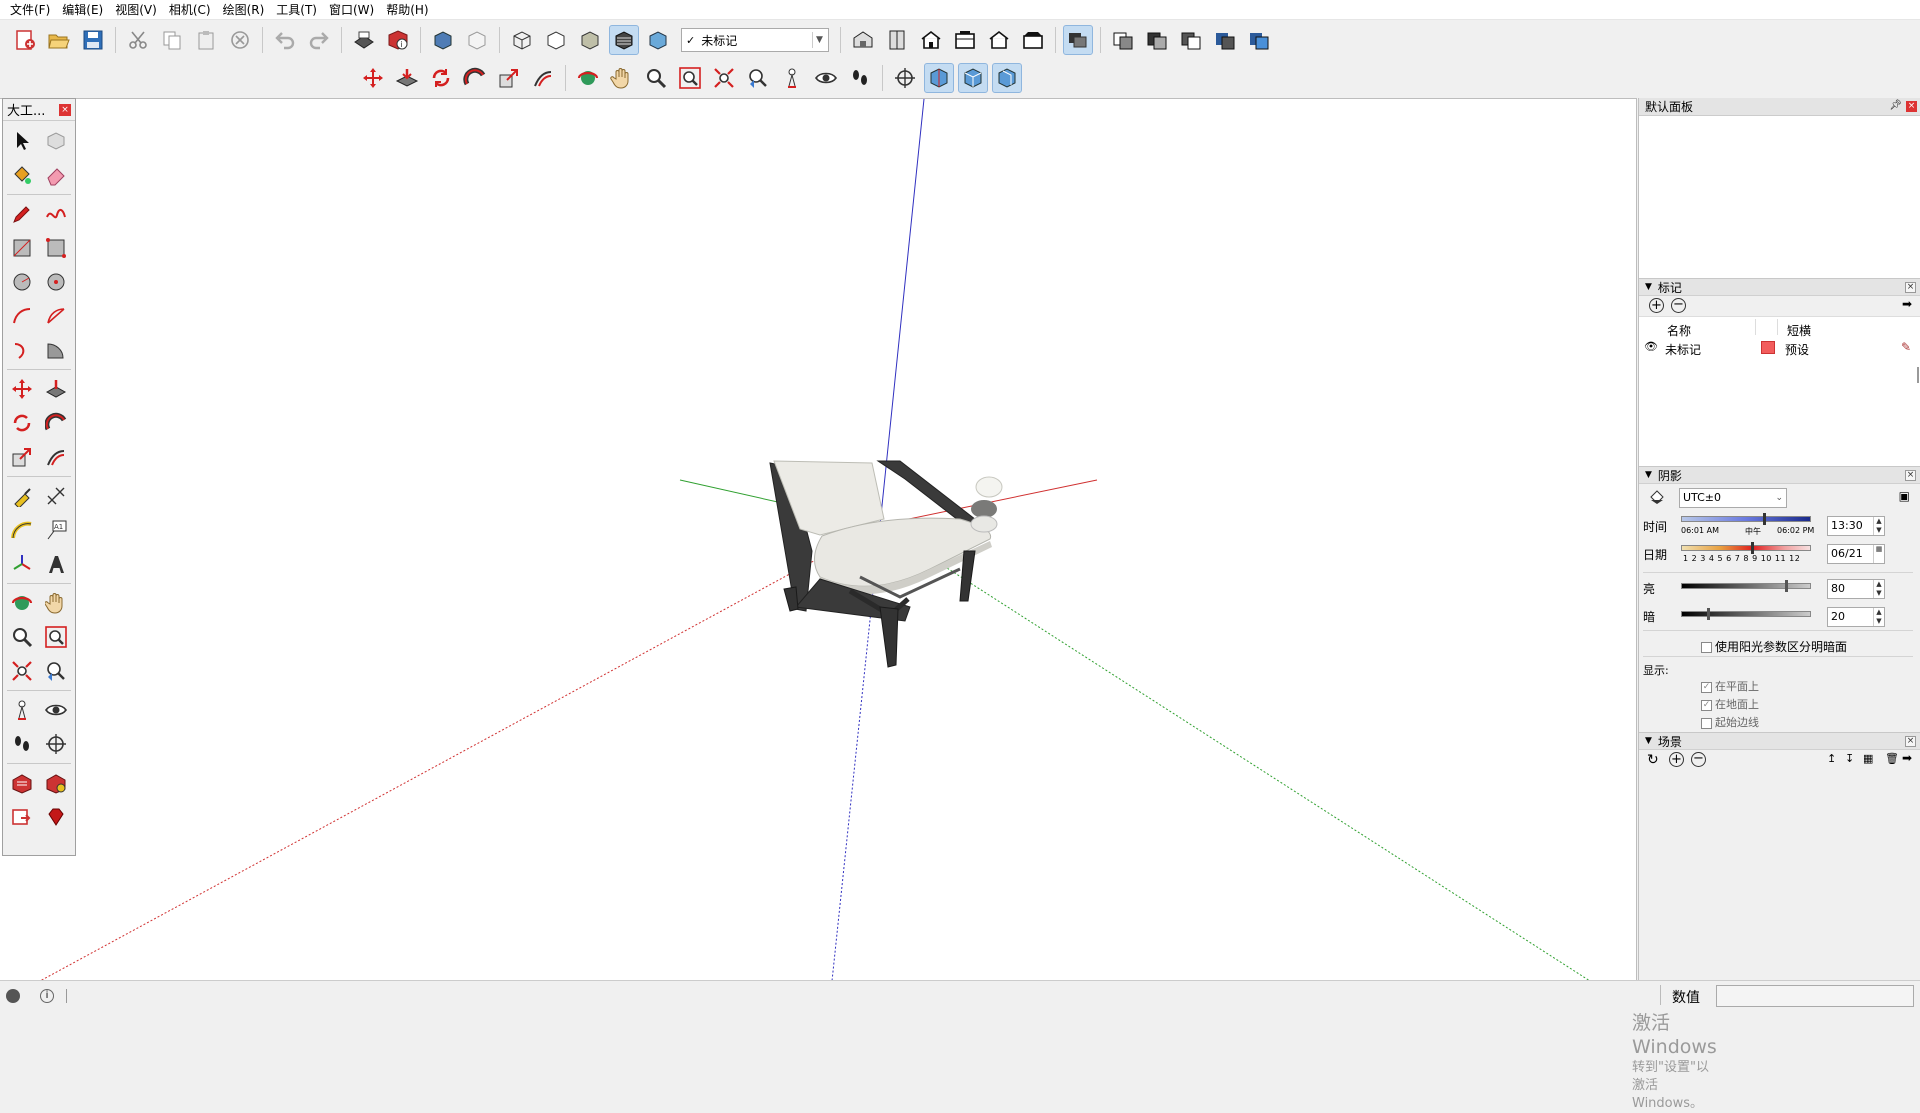 The image size is (1920, 1113). I want to click on paint-bucket-button, so click(22, 175).